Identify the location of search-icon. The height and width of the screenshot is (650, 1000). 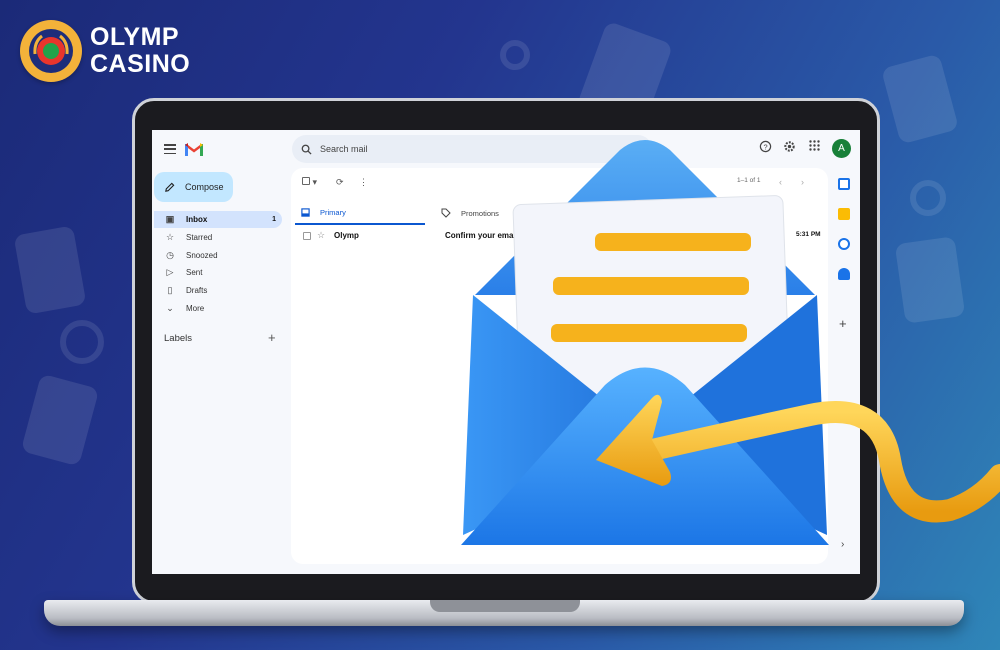
(306, 149).